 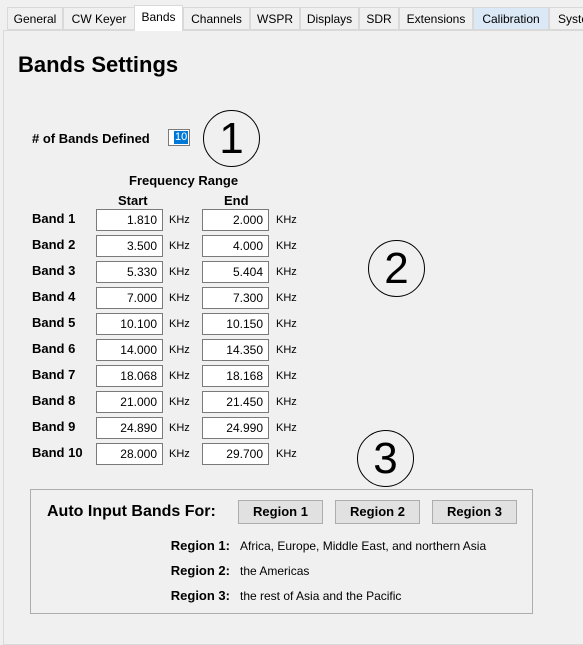 I want to click on band-start-input: 10.100, so click(x=129, y=324).